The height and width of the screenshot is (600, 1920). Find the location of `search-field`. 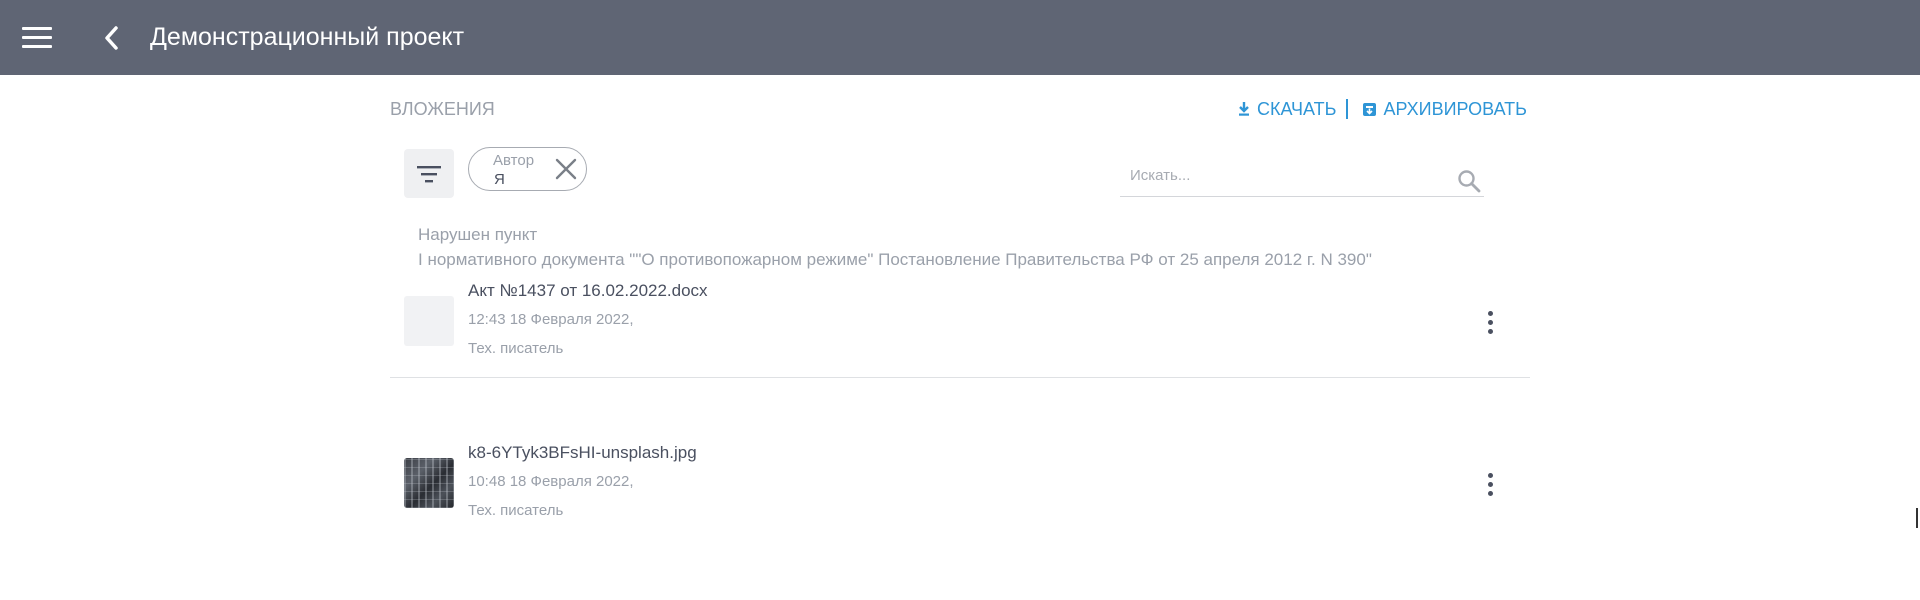

search-field is located at coordinates (1302, 178).